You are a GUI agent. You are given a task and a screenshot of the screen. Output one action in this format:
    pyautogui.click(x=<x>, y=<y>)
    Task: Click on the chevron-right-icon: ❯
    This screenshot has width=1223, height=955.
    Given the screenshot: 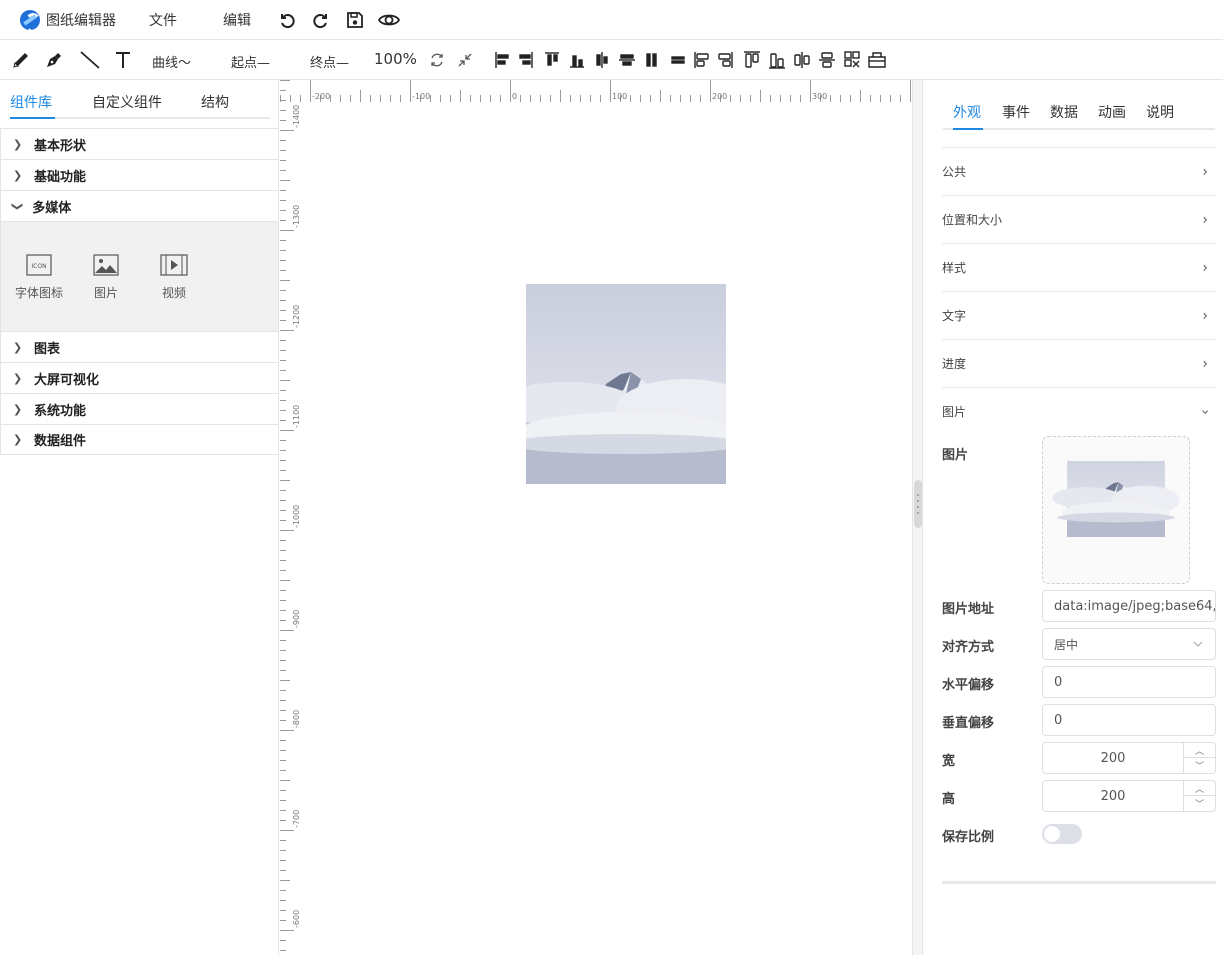 What is the action you would take?
    pyautogui.click(x=18, y=175)
    